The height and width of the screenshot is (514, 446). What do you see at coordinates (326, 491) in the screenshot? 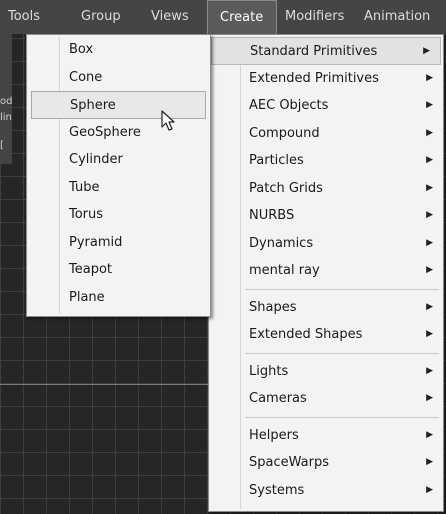
I see `menu-item-systems: Systems ▶` at bounding box center [326, 491].